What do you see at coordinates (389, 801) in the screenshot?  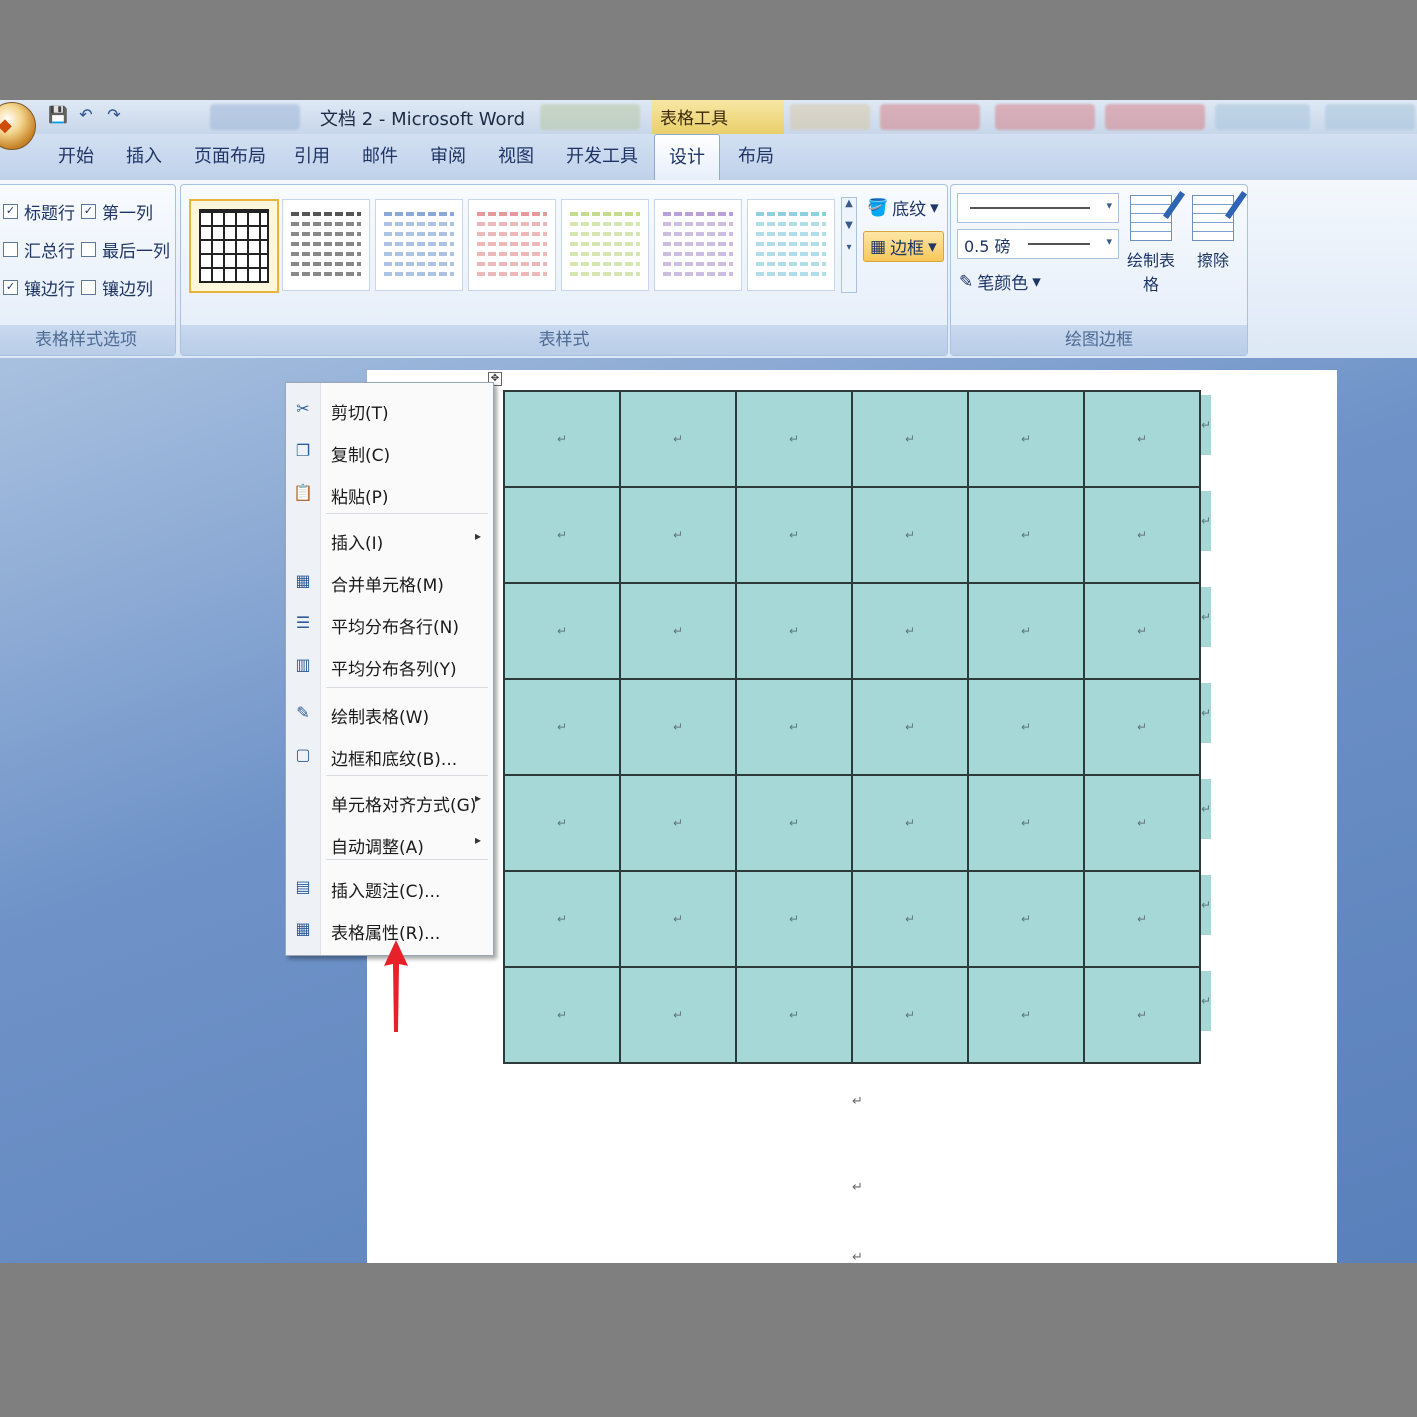 I see `menu-item: 单元格对齐方式(G) ▸` at bounding box center [389, 801].